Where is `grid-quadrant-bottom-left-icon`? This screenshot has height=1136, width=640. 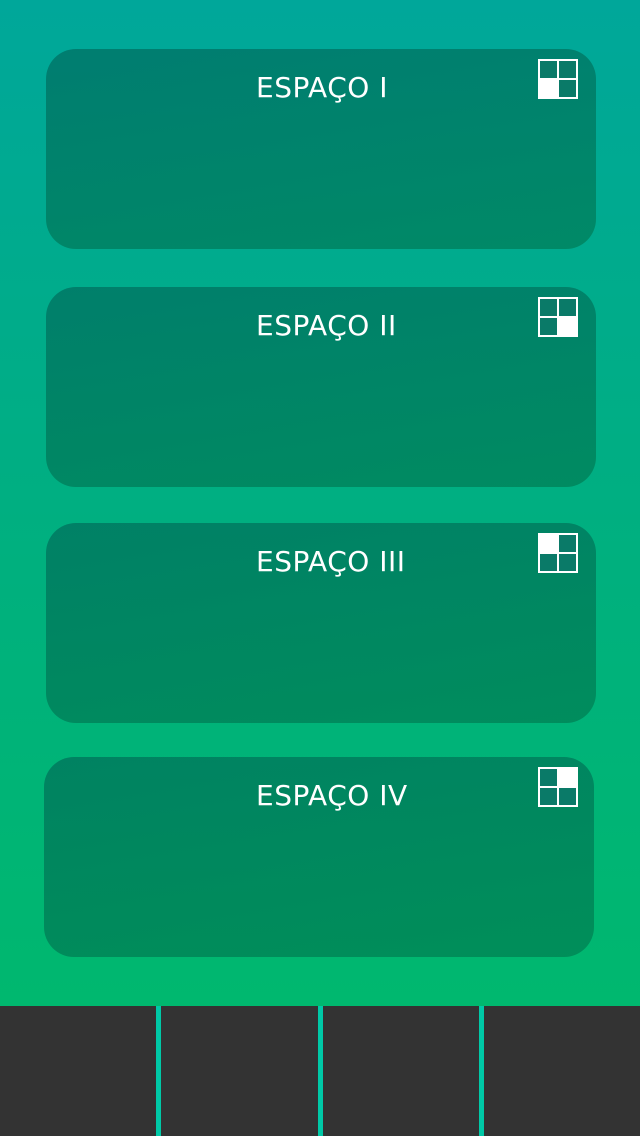 grid-quadrant-bottom-left-icon is located at coordinates (558, 79).